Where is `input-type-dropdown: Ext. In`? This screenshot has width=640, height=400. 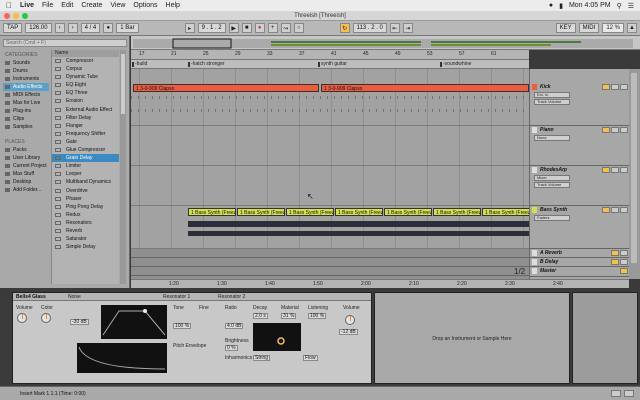
input-type-dropdown: Ext. In is located at coordinates (552, 95).